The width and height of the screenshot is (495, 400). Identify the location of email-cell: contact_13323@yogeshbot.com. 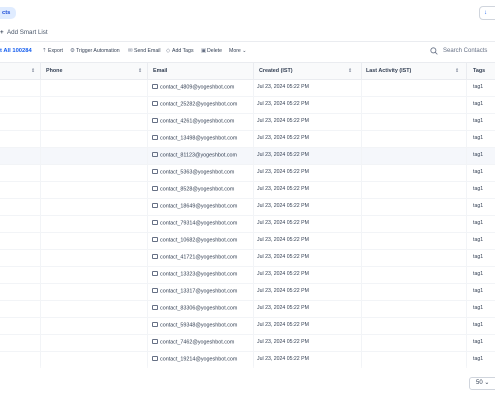
(194, 274).